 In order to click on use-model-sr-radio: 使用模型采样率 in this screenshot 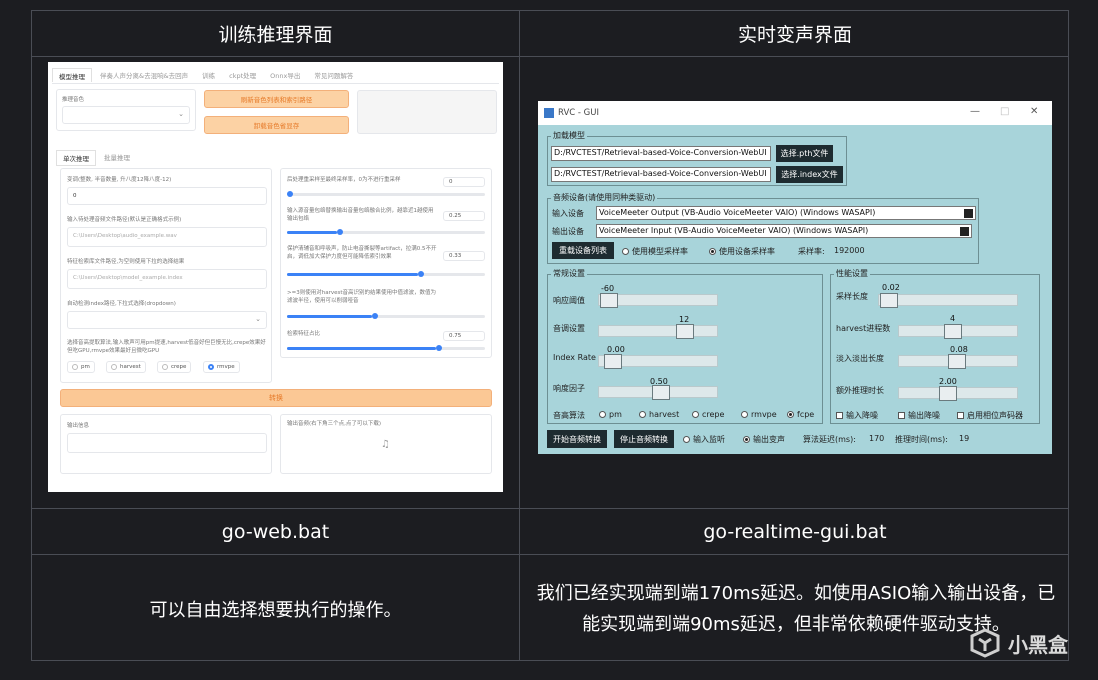, I will do `click(655, 251)`.